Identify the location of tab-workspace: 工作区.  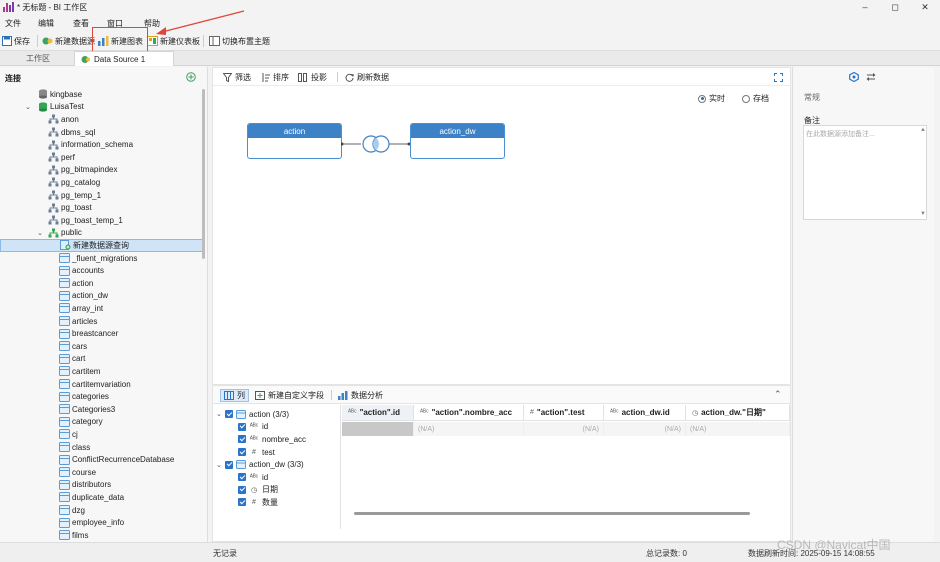
(38, 58).